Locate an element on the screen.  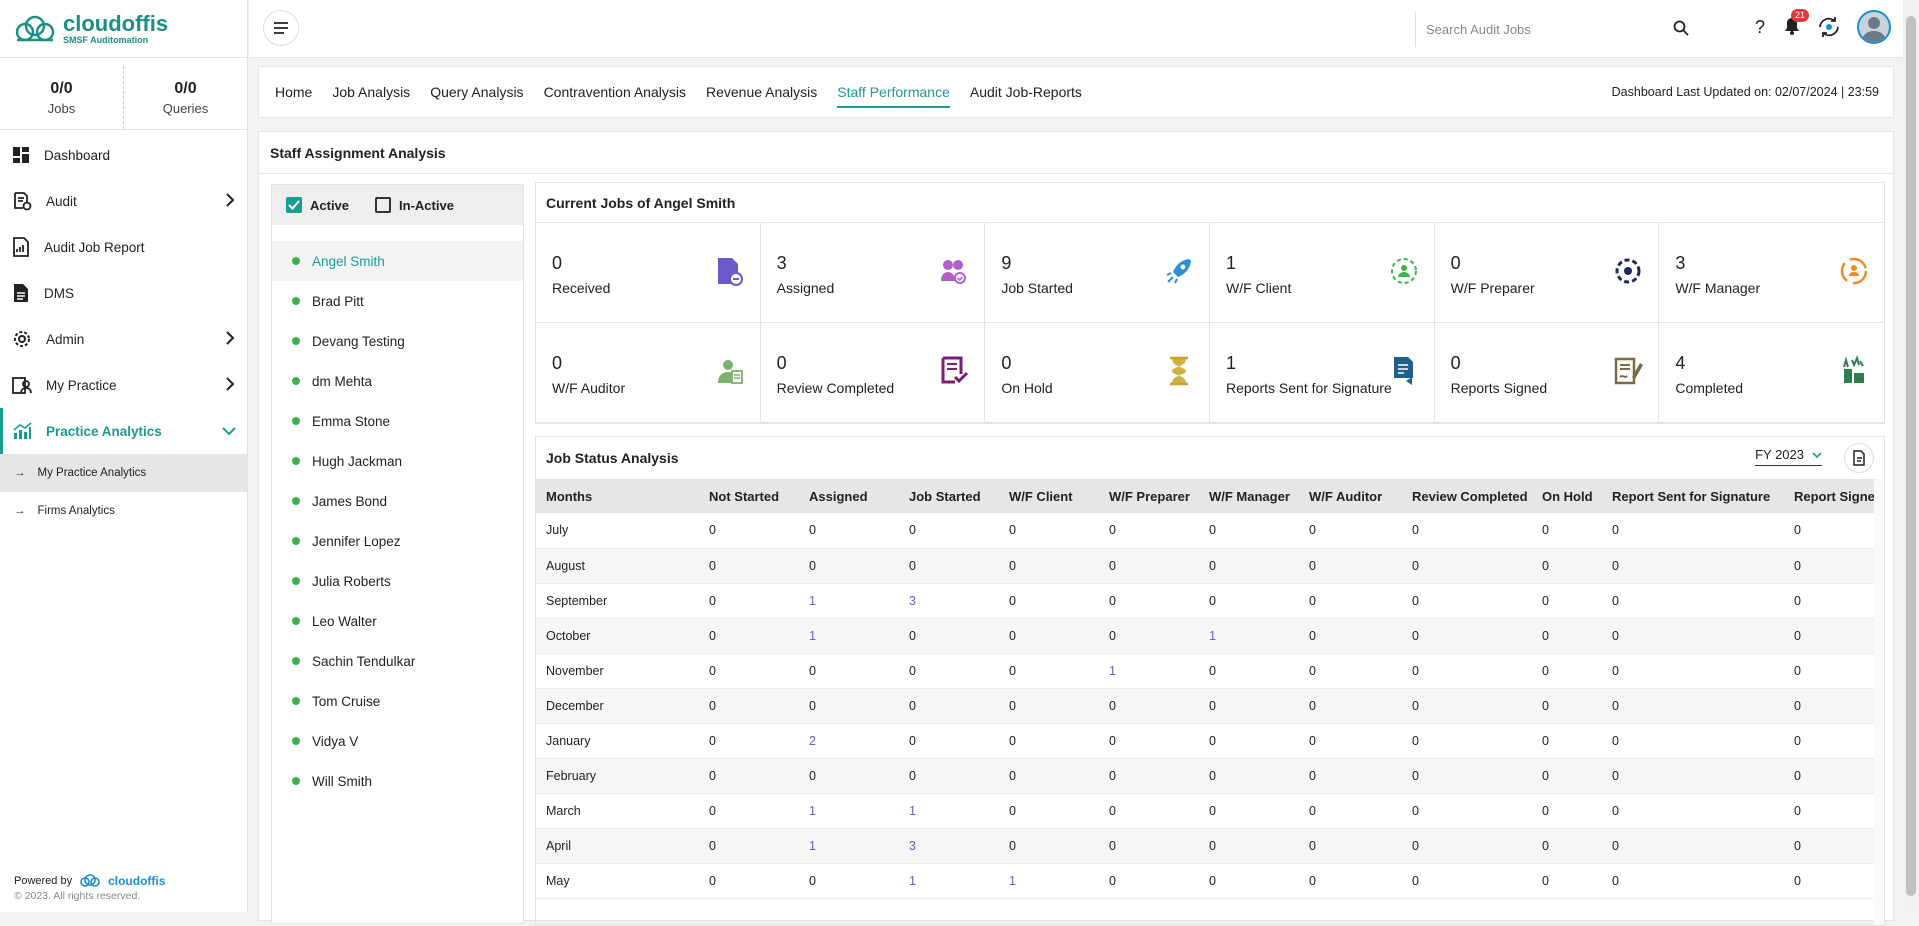
column-header: Not Started is located at coordinates (749, 496).